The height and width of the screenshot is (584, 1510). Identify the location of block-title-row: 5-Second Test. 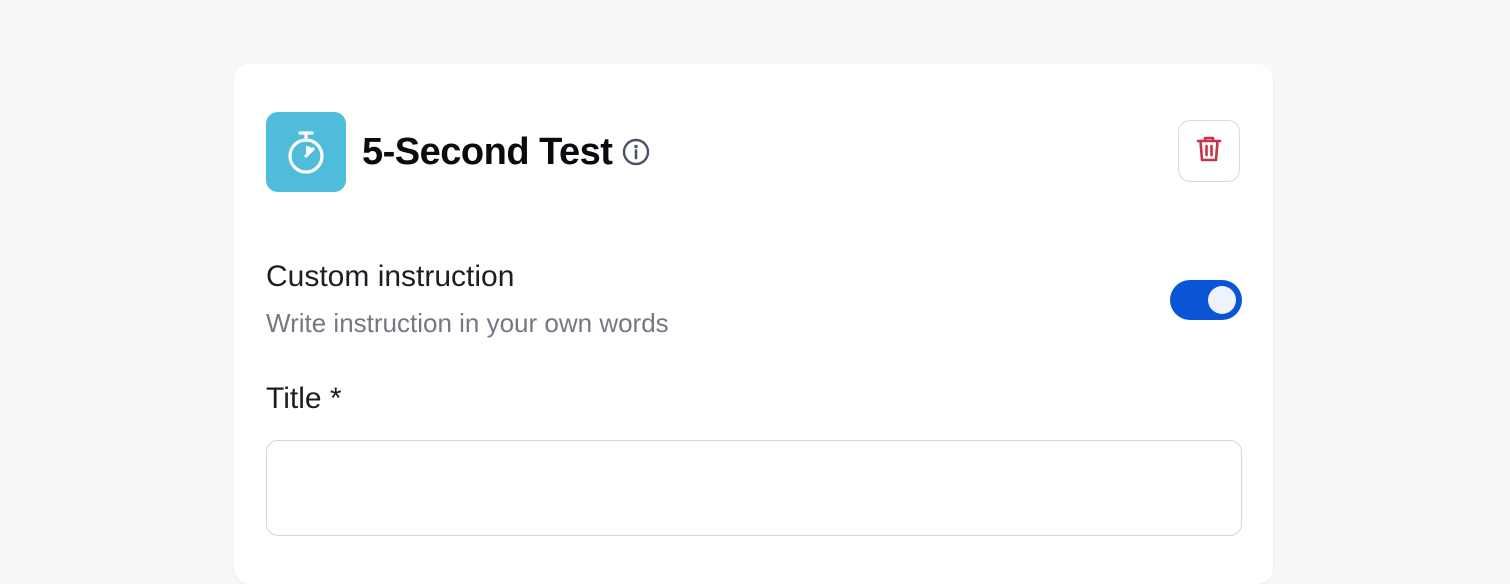
(506, 152).